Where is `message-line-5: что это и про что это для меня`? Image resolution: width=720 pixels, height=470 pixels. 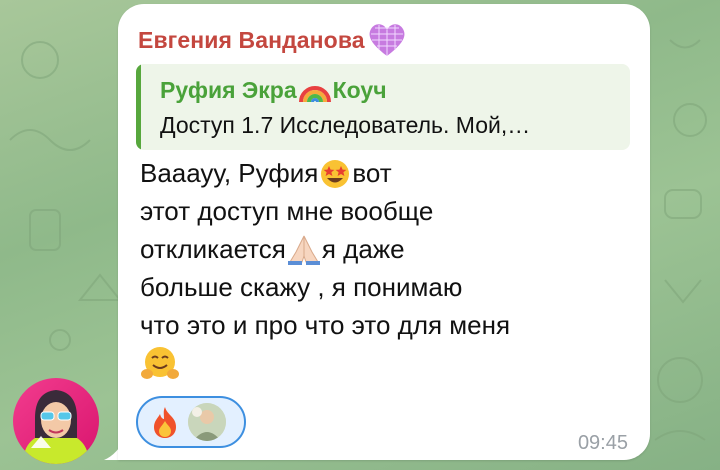
message-line-5: что это и про что это для меня is located at coordinates (325, 325).